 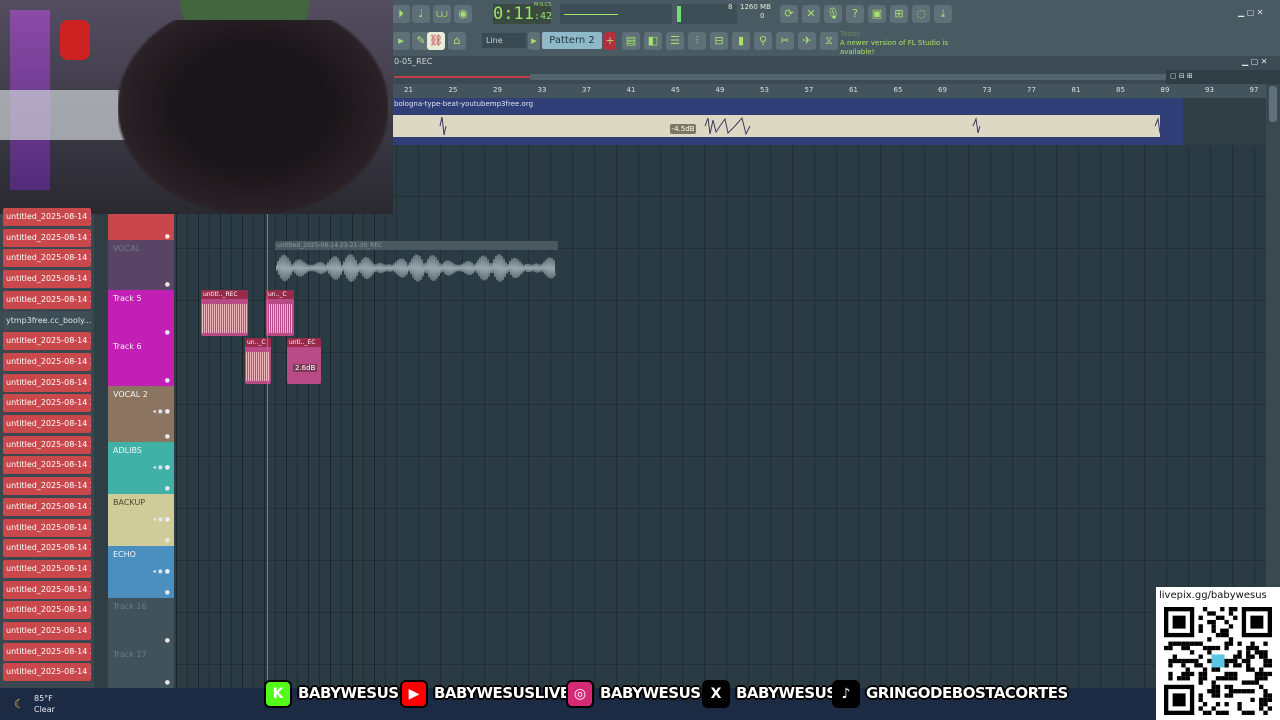 I want to click on window-controls: ▁ ▢ ✕, so click(x=1251, y=12).